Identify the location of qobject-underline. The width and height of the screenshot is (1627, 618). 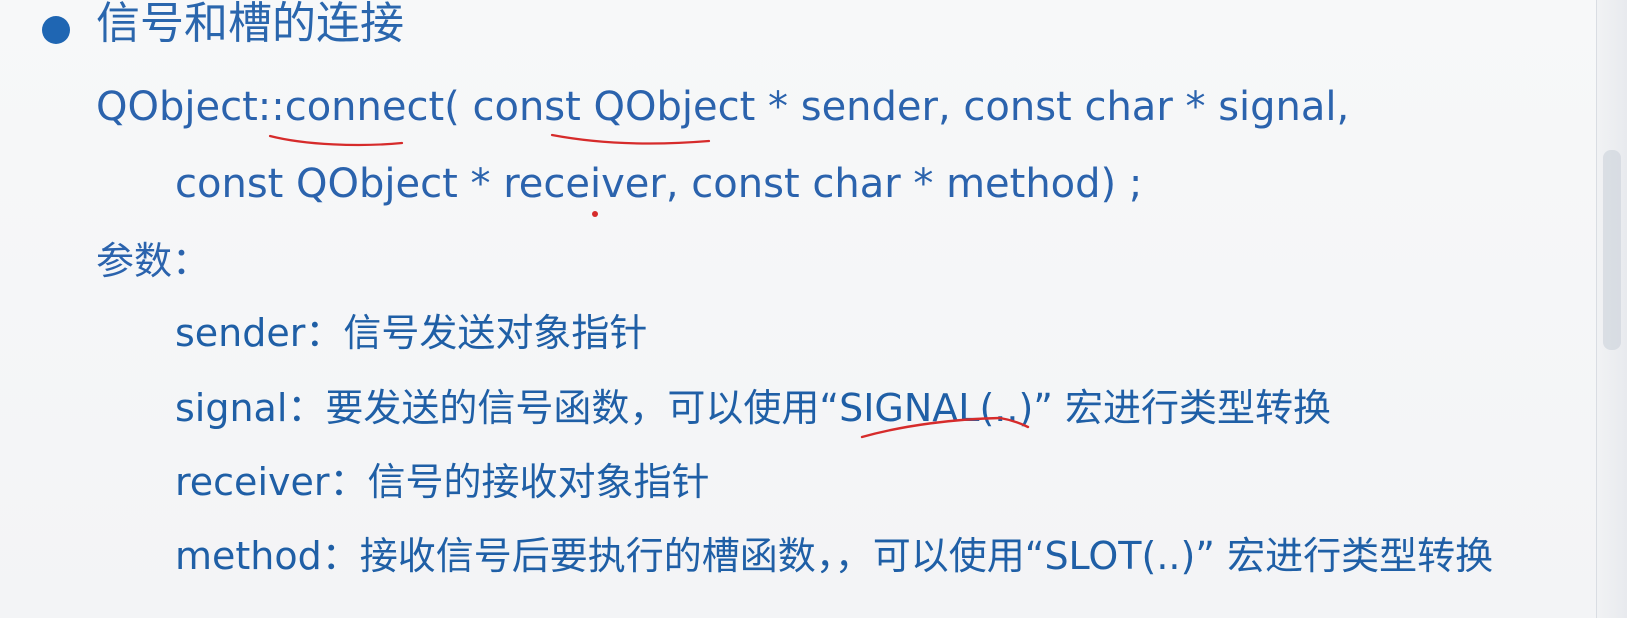
(630, 139).